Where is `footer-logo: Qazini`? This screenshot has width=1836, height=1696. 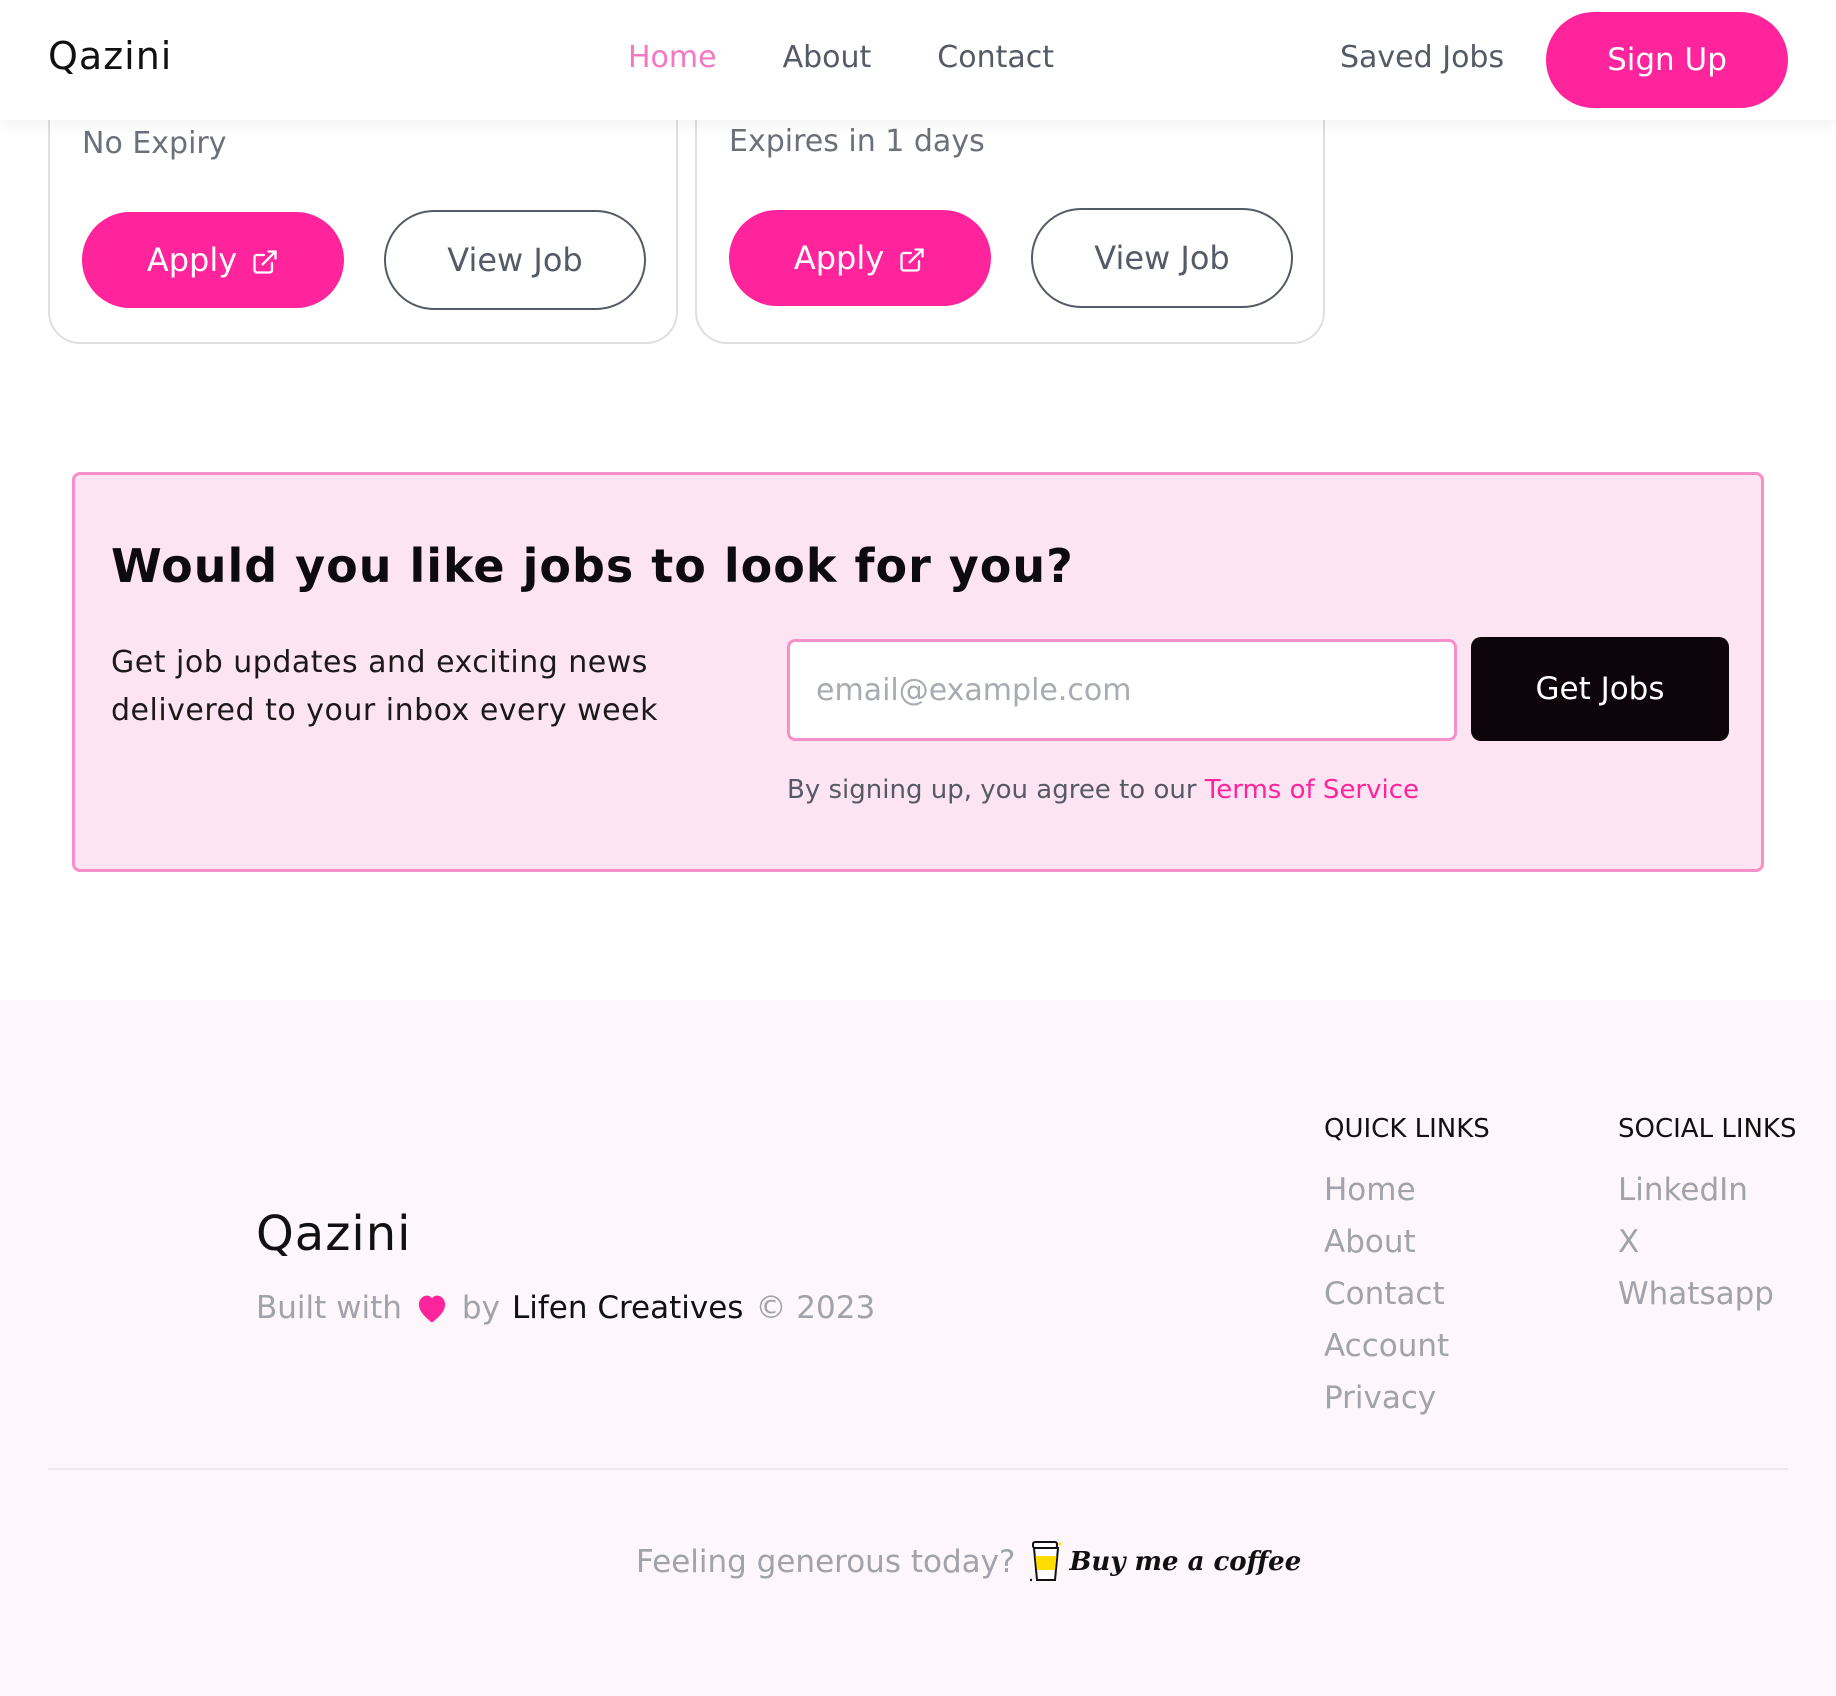
footer-logo: Qazini is located at coordinates (333, 1234).